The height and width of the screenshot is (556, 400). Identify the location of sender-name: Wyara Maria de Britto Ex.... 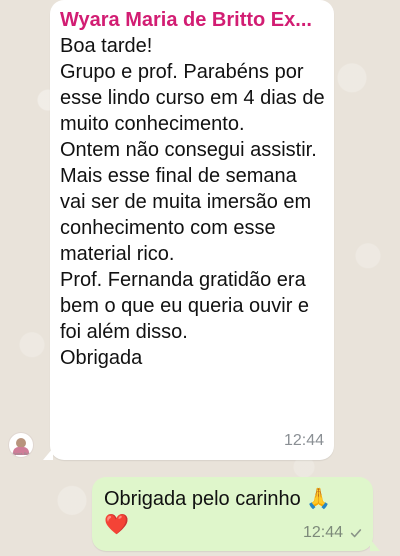
(192, 20).